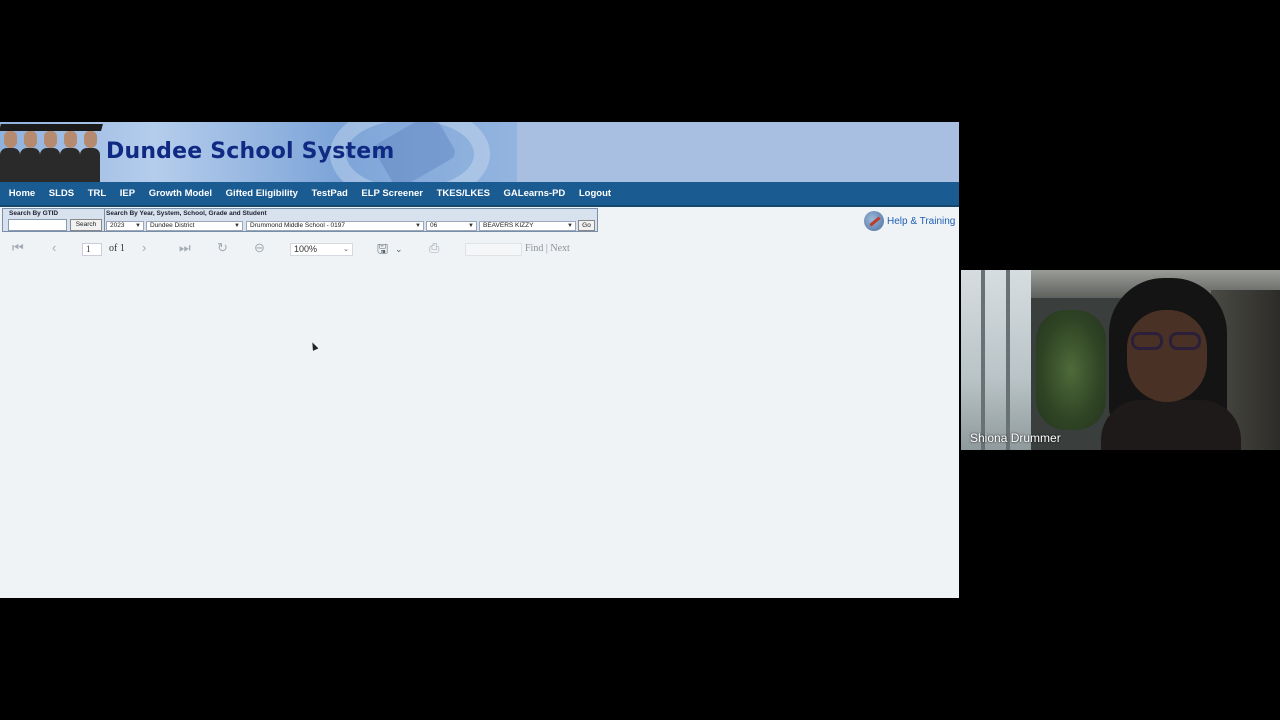 The image size is (1280, 720). Describe the element at coordinates (54, 247) in the screenshot. I see `previous-page-icon: ‹` at that location.